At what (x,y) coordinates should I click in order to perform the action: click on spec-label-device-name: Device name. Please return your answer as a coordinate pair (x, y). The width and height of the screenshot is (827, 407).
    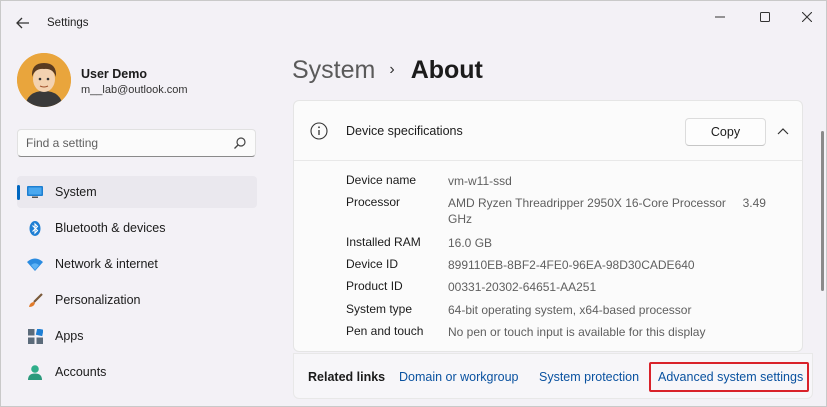
    Looking at the image, I should click on (381, 180).